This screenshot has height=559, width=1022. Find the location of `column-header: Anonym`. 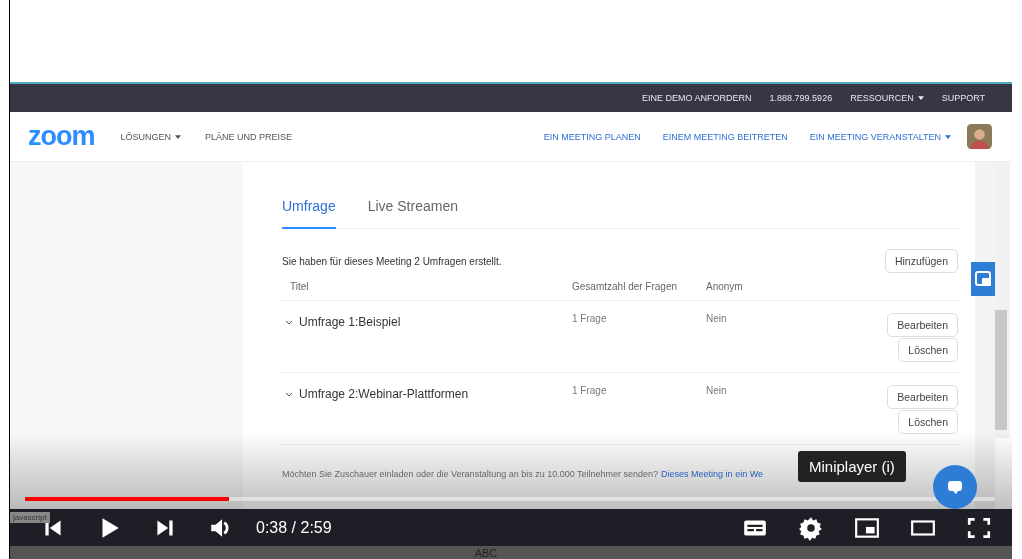

column-header: Anonym is located at coordinates (725, 286).